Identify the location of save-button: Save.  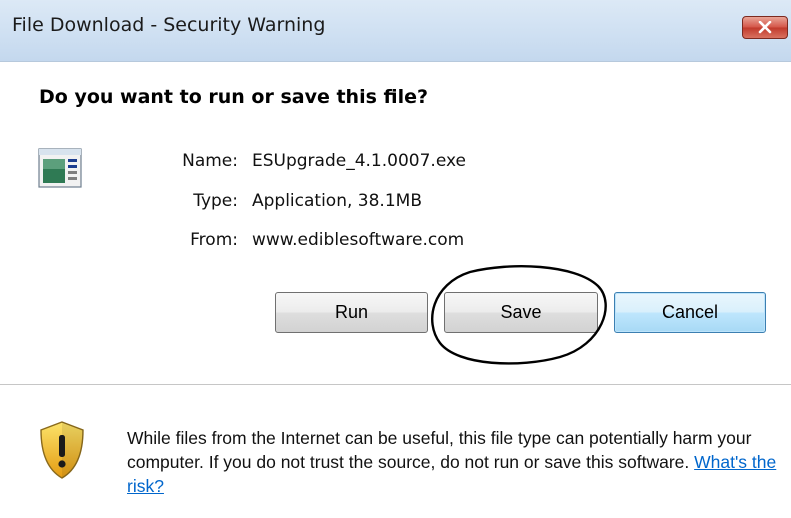
(521, 312).